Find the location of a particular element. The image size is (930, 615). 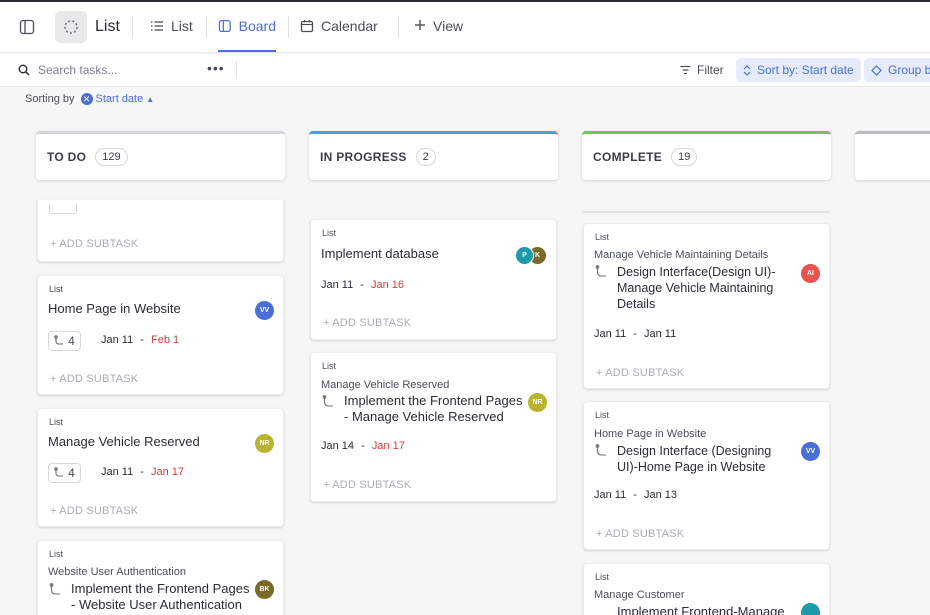

avatar: BK is located at coordinates (264, 589).